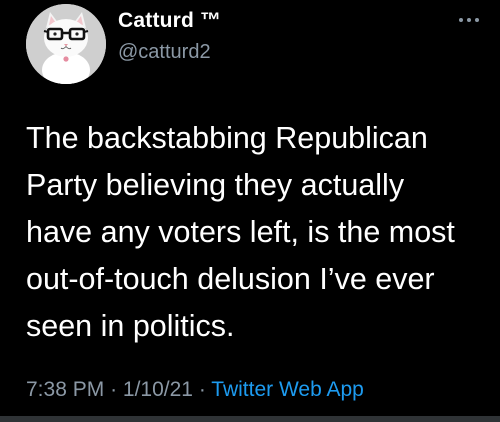 The width and height of the screenshot is (500, 422). I want to click on tweet-time: 7:38 PM, so click(65, 389).